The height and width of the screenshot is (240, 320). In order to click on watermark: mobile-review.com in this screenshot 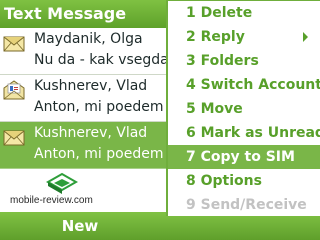, I will do `click(66, 191)`.